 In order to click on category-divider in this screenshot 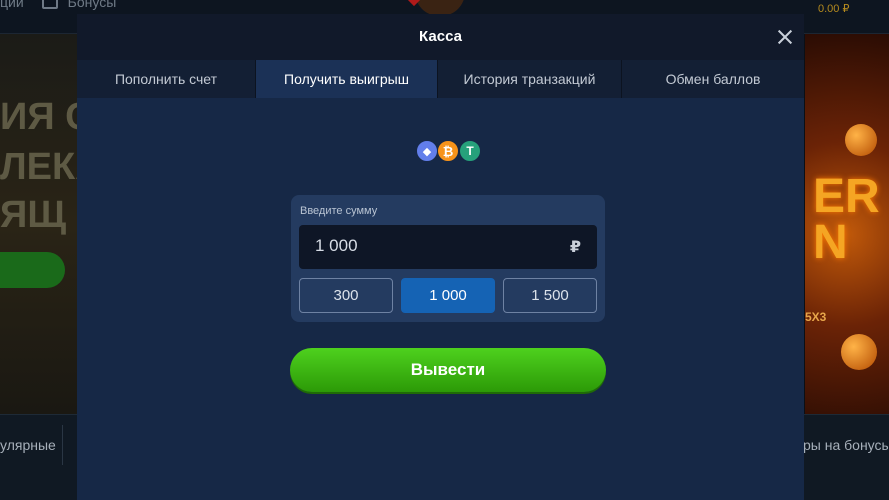, I will do `click(62, 445)`.